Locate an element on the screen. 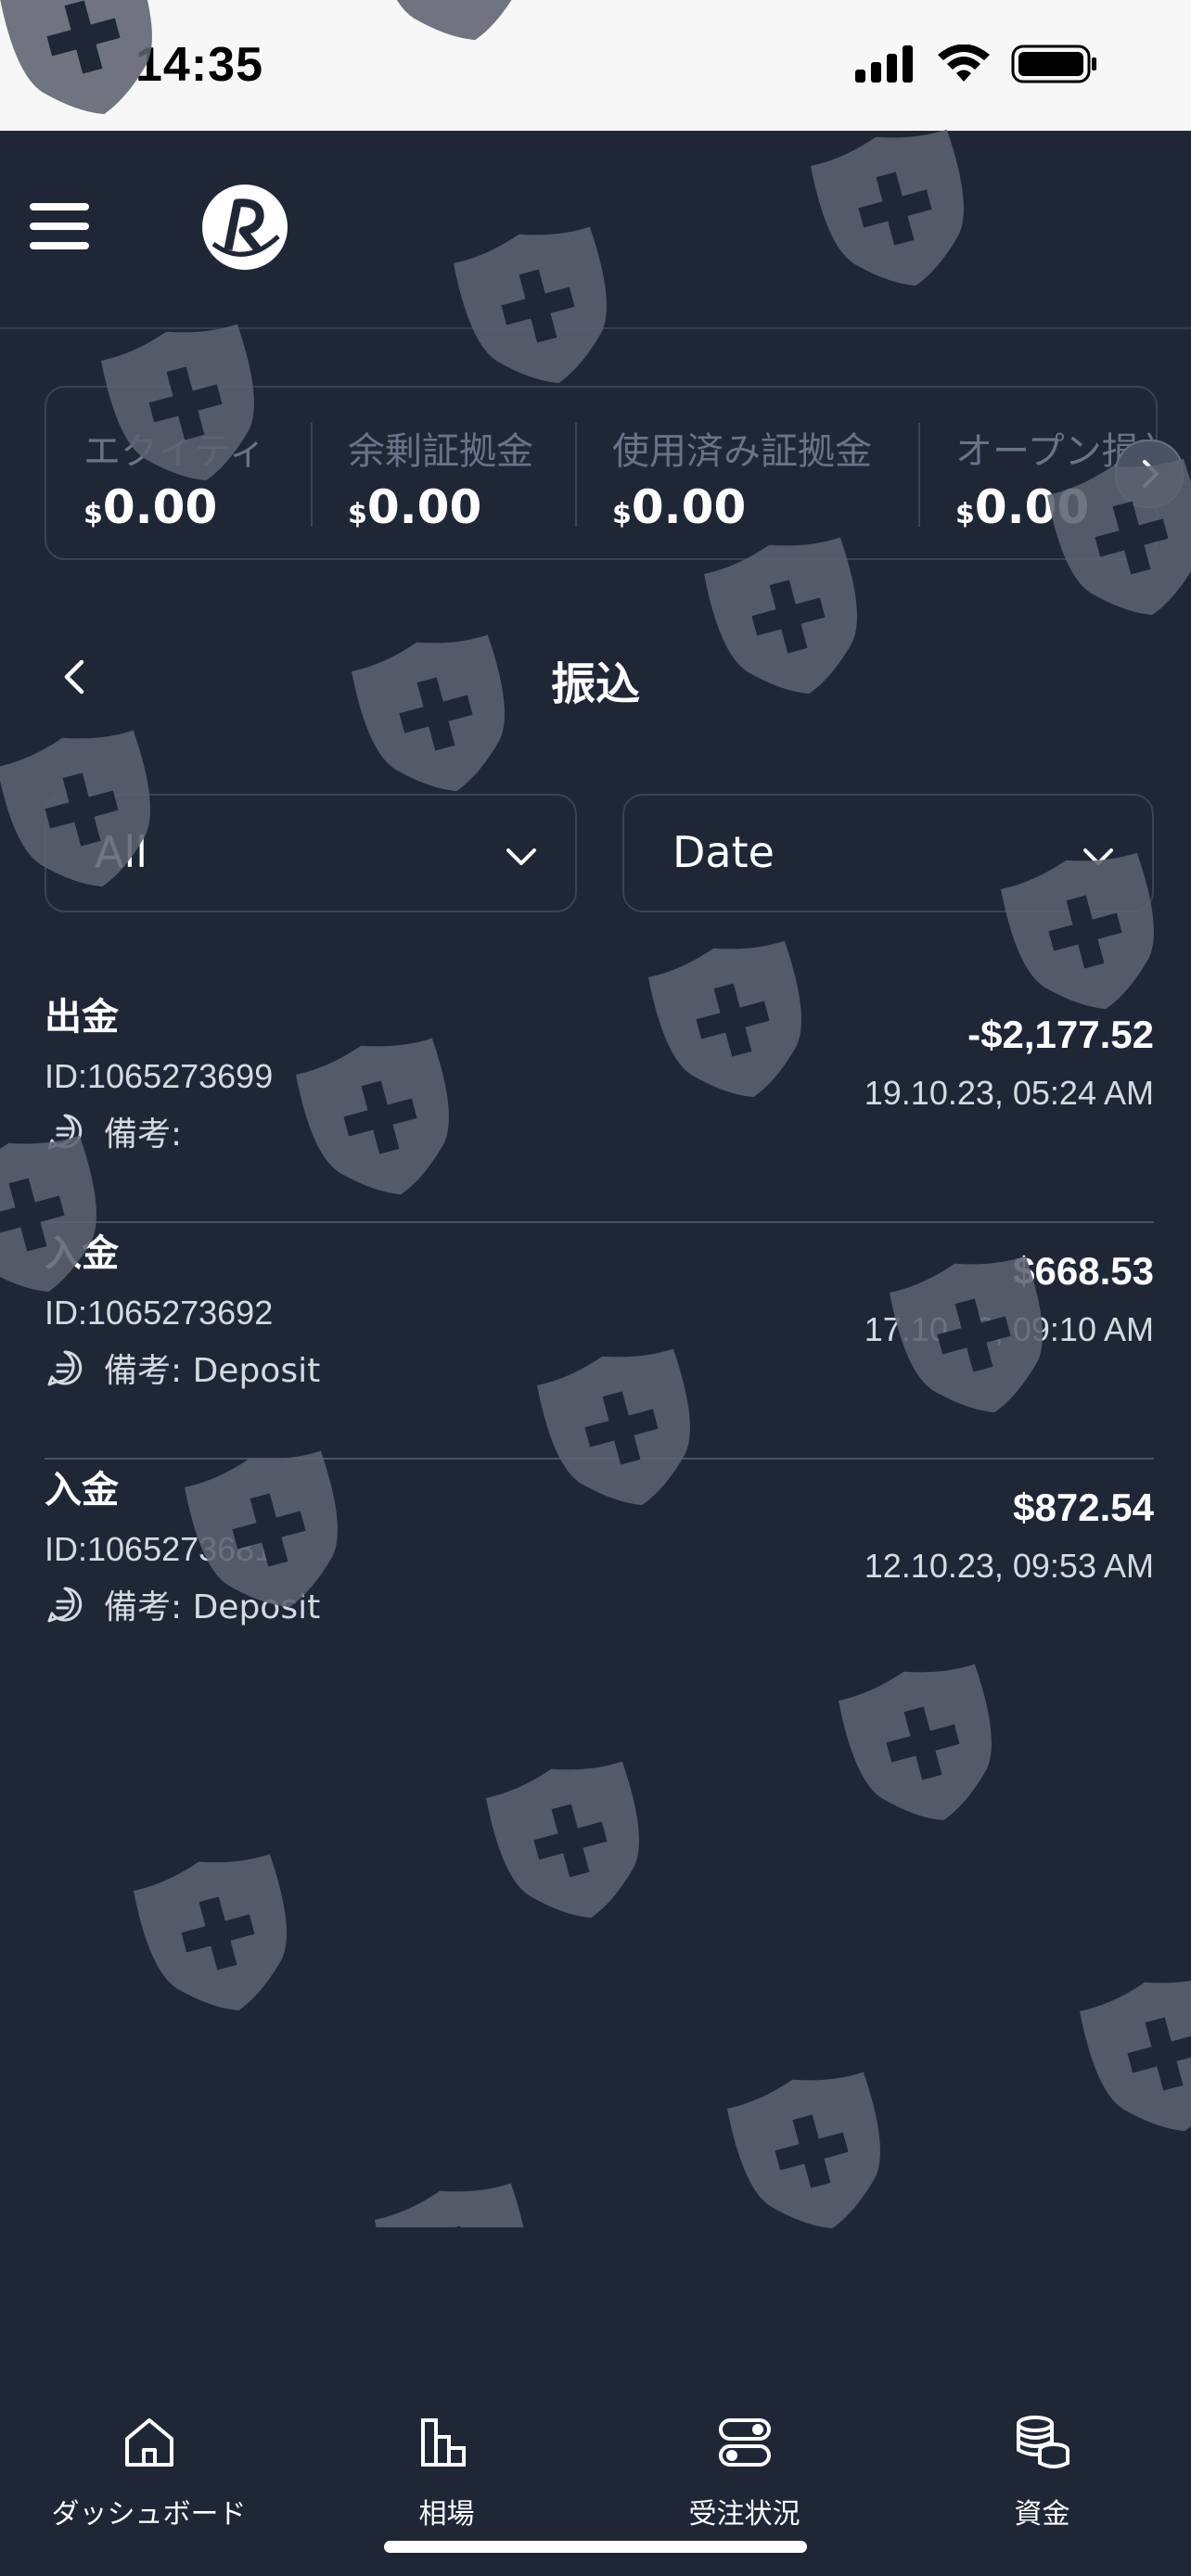  transaction-amount: $872.54 is located at coordinates (1084, 1507).